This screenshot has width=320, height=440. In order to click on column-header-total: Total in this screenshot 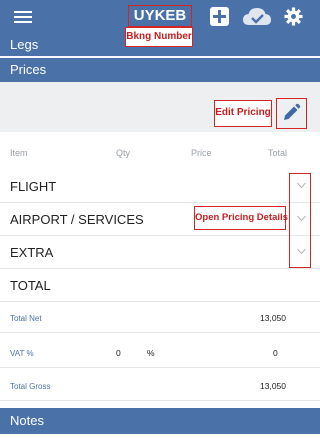, I will do `click(278, 153)`.